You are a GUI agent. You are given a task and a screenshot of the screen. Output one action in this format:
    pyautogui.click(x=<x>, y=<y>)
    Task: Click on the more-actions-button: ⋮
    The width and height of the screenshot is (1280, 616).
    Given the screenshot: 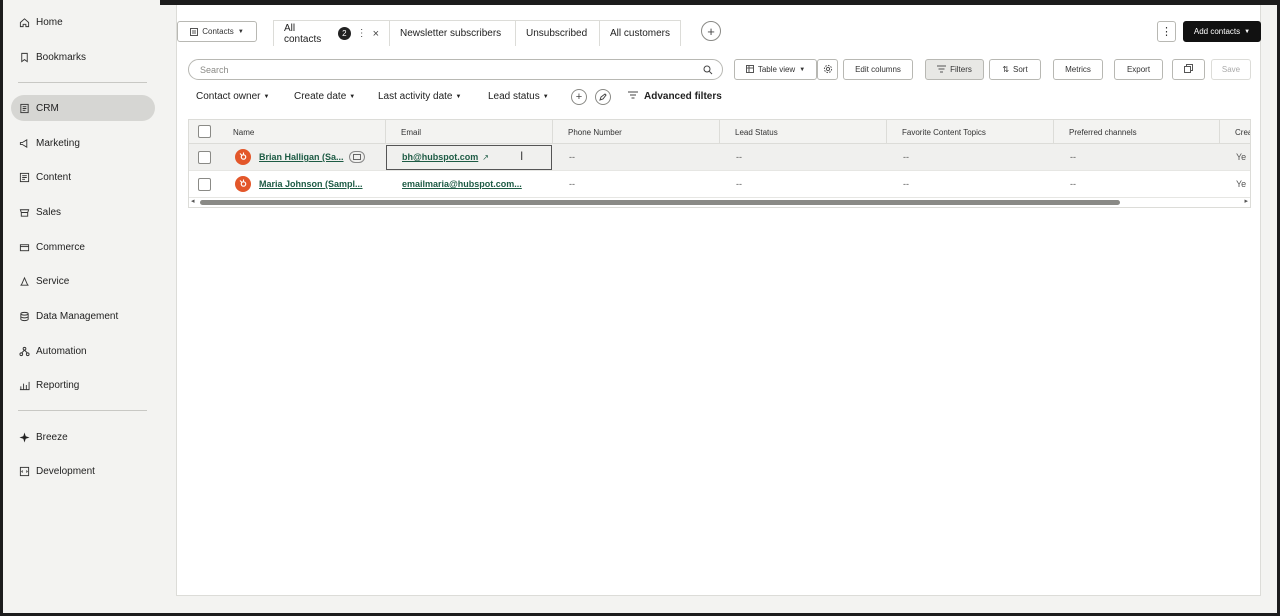 What is the action you would take?
    pyautogui.click(x=1166, y=31)
    